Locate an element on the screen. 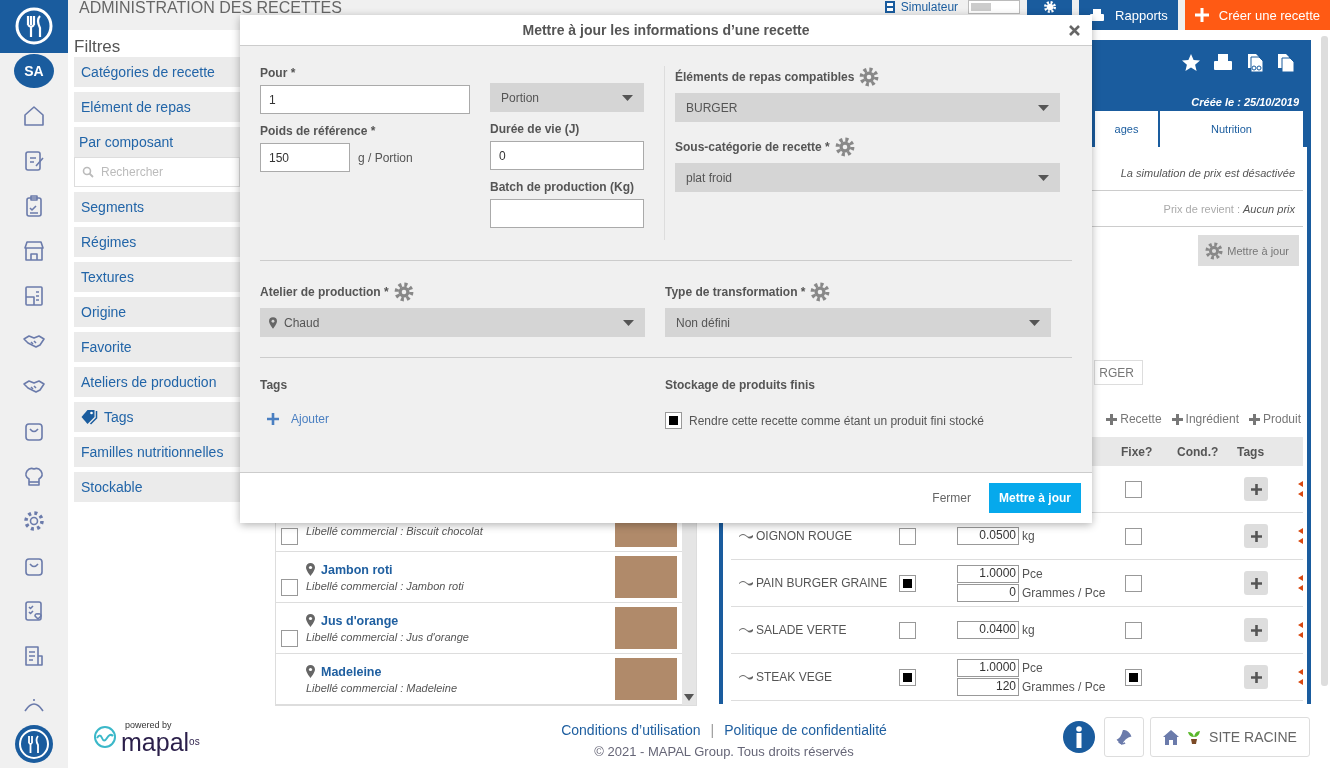  notification-button is located at coordinates (1124, 737).